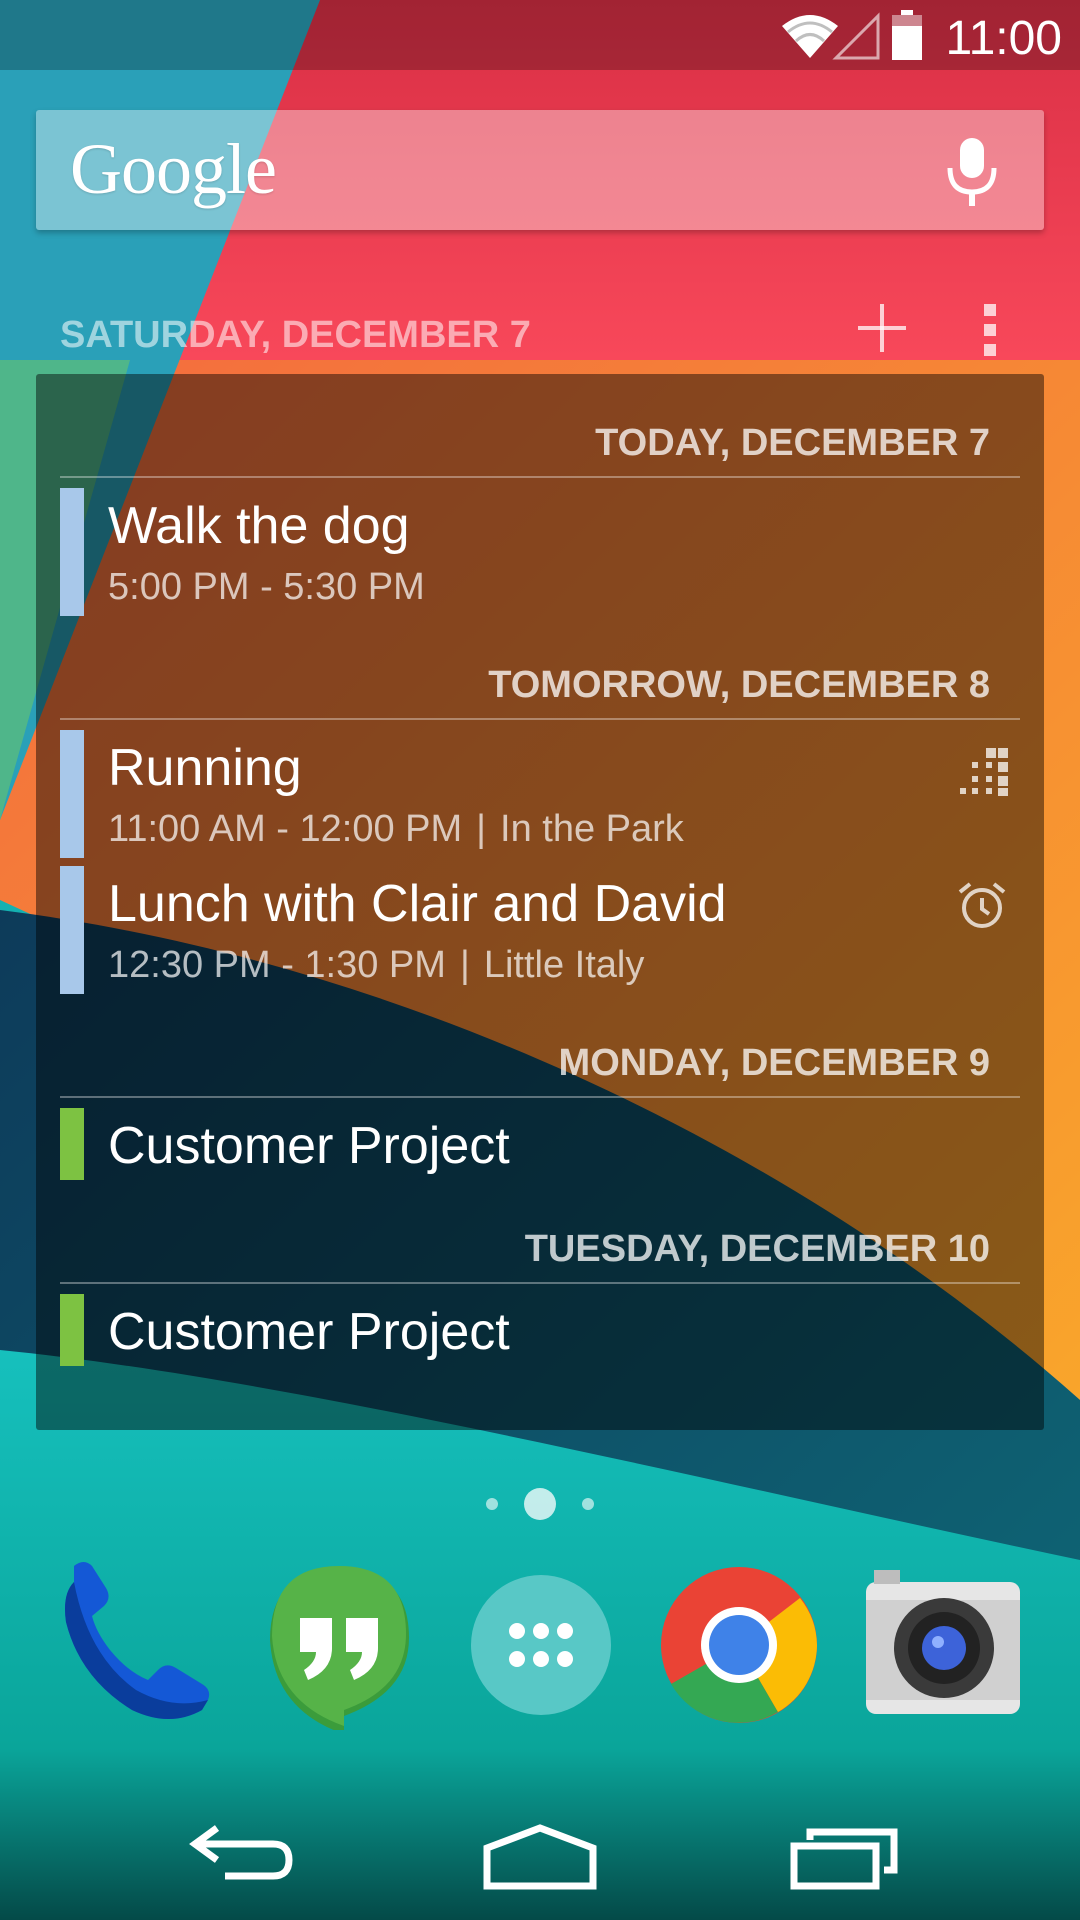 This screenshot has width=1080, height=1920. What do you see at coordinates (540, 795) in the screenshot?
I see `event-running: Running 11:00 AM - 12:00 PM | In the Park` at bounding box center [540, 795].